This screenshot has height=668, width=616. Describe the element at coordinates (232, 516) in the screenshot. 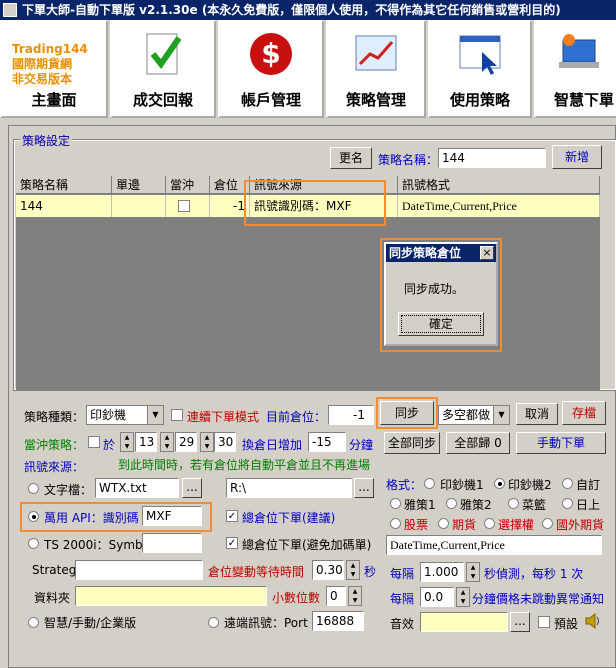

I see `total-pos1-checkbox: ✓` at that location.